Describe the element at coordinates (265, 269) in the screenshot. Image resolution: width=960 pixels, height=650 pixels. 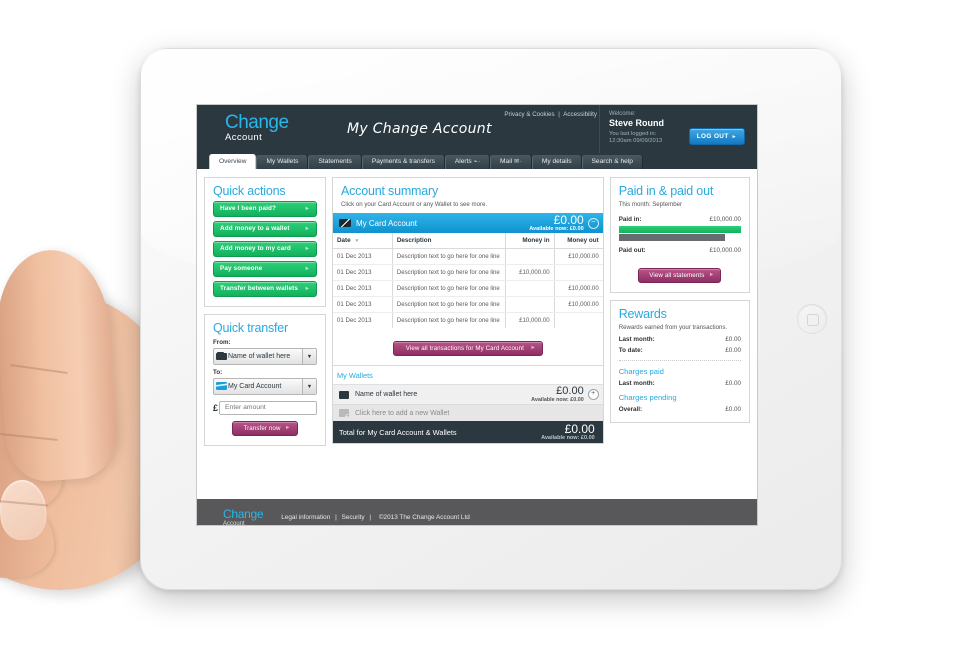
I see `pay-someone-button: Pay someone ►` at that location.